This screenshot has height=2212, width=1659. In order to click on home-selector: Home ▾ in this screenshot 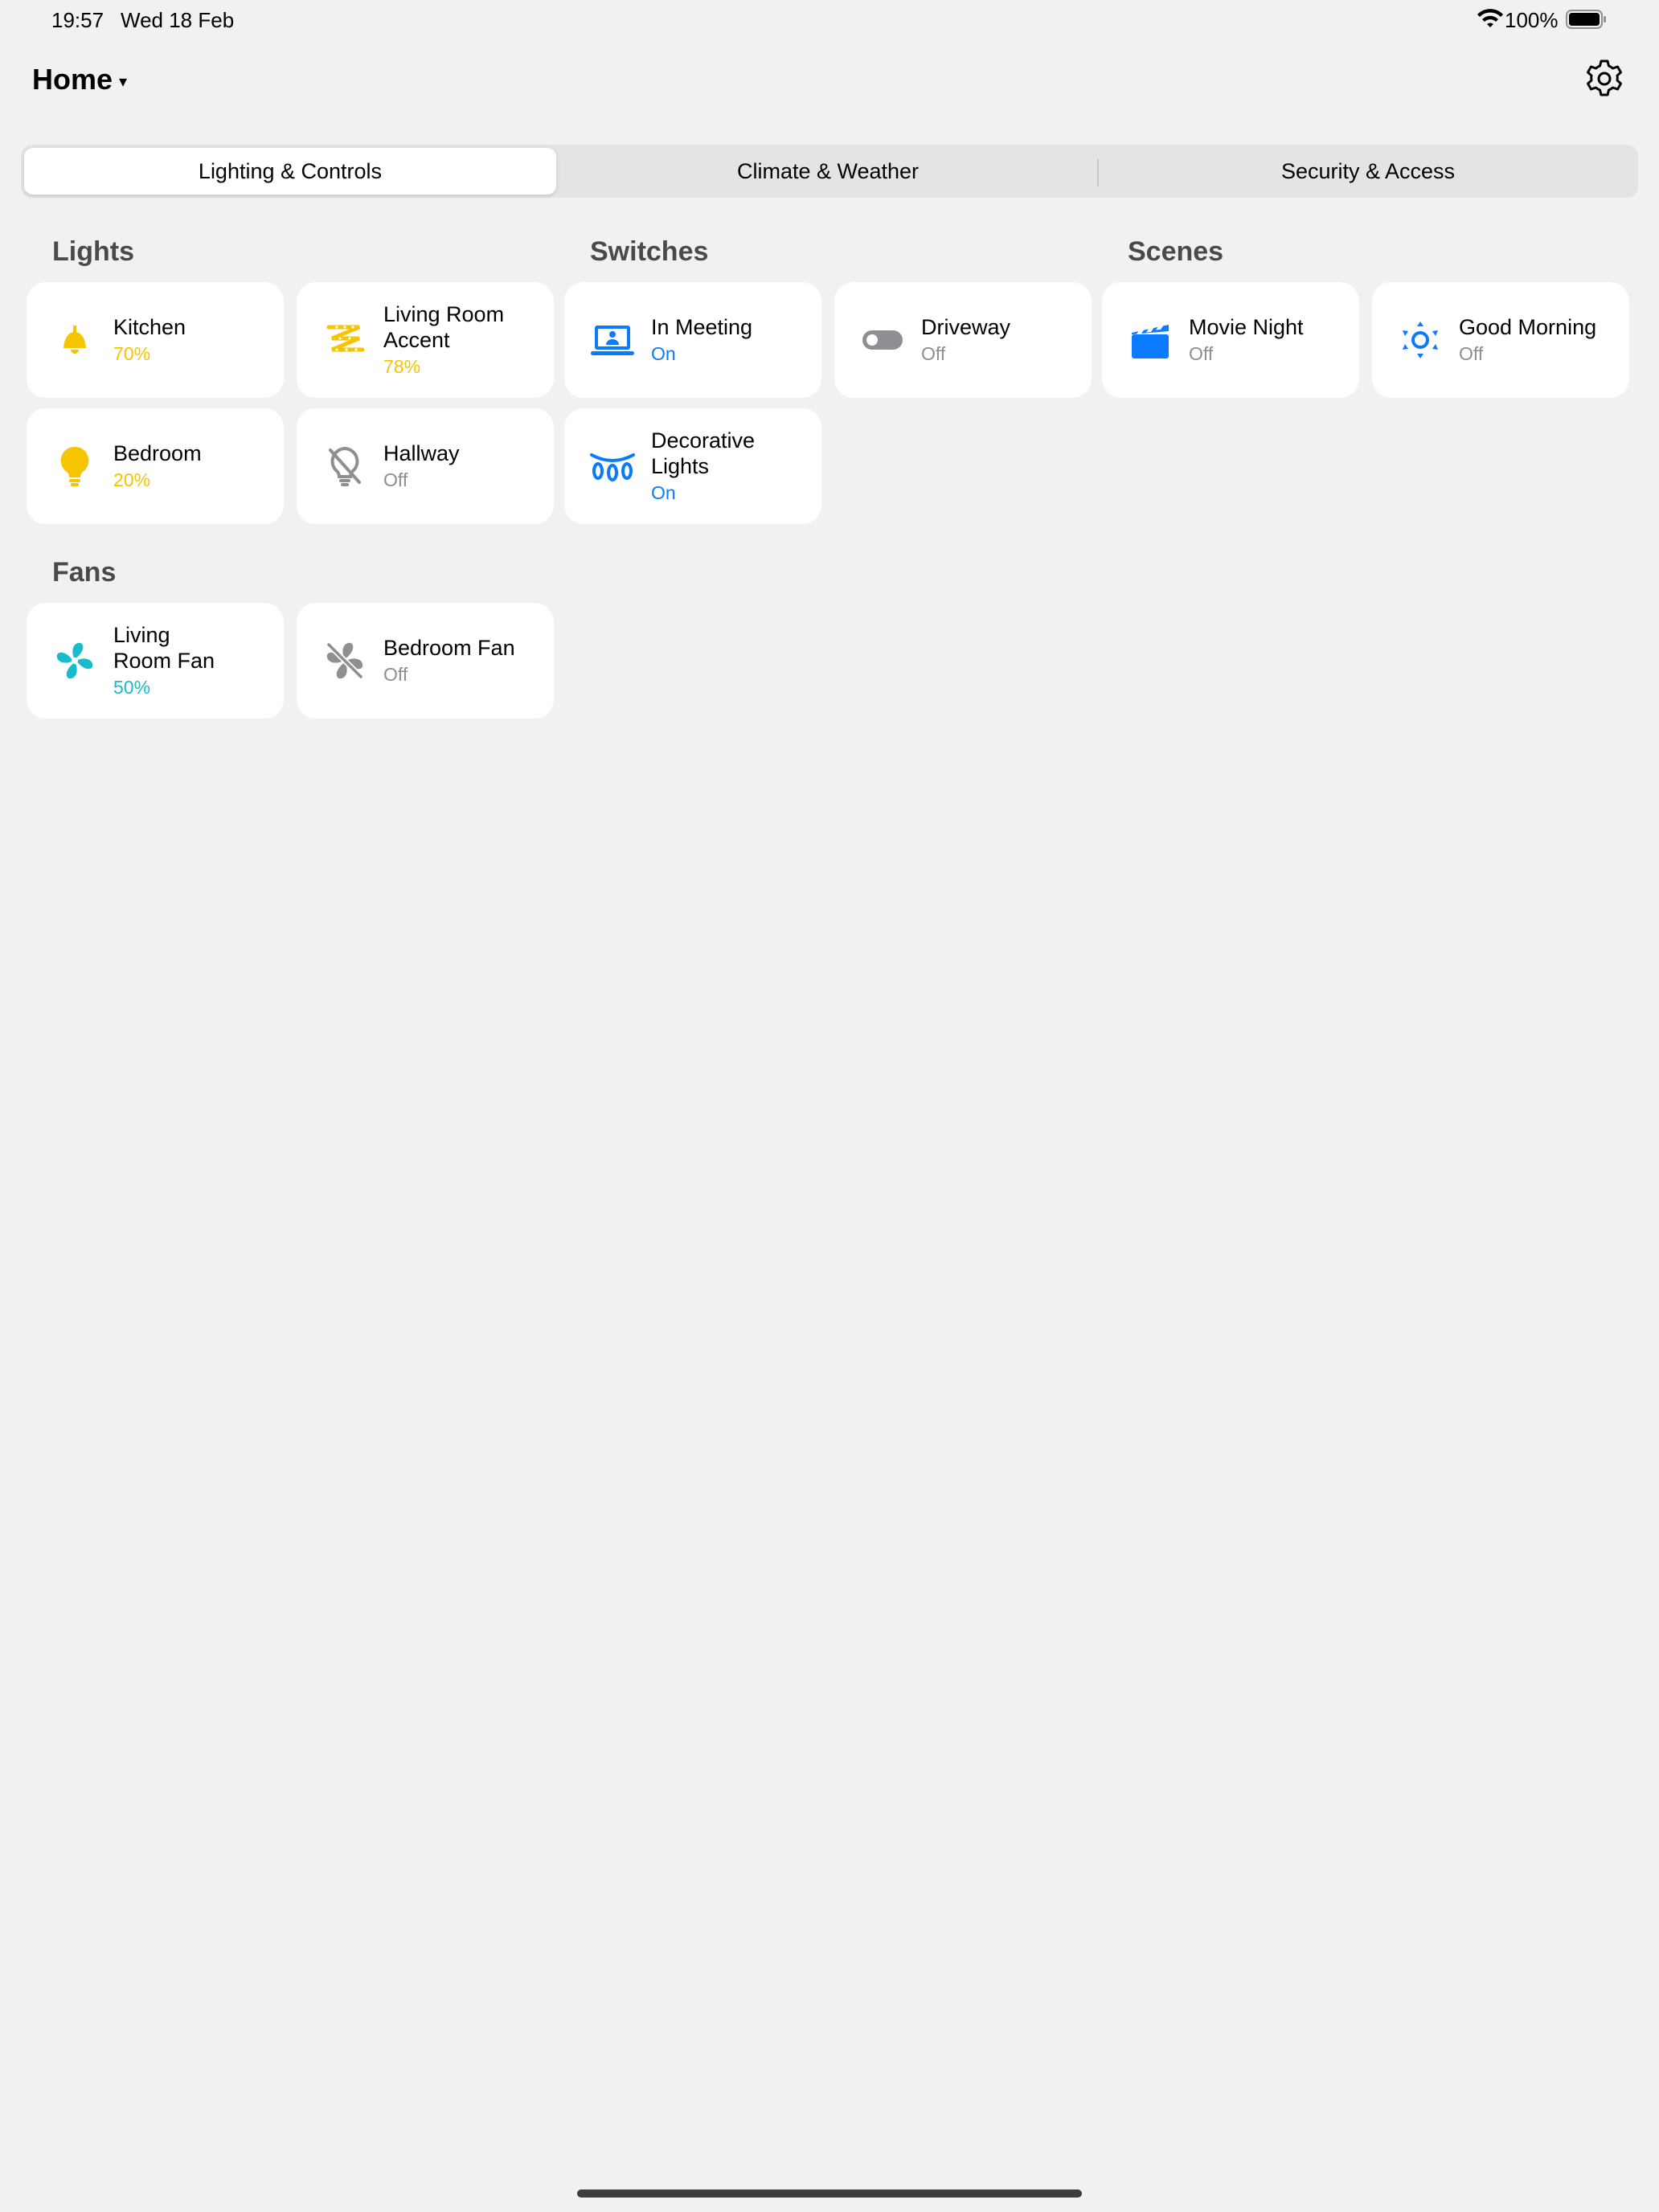, I will do `click(79, 79)`.